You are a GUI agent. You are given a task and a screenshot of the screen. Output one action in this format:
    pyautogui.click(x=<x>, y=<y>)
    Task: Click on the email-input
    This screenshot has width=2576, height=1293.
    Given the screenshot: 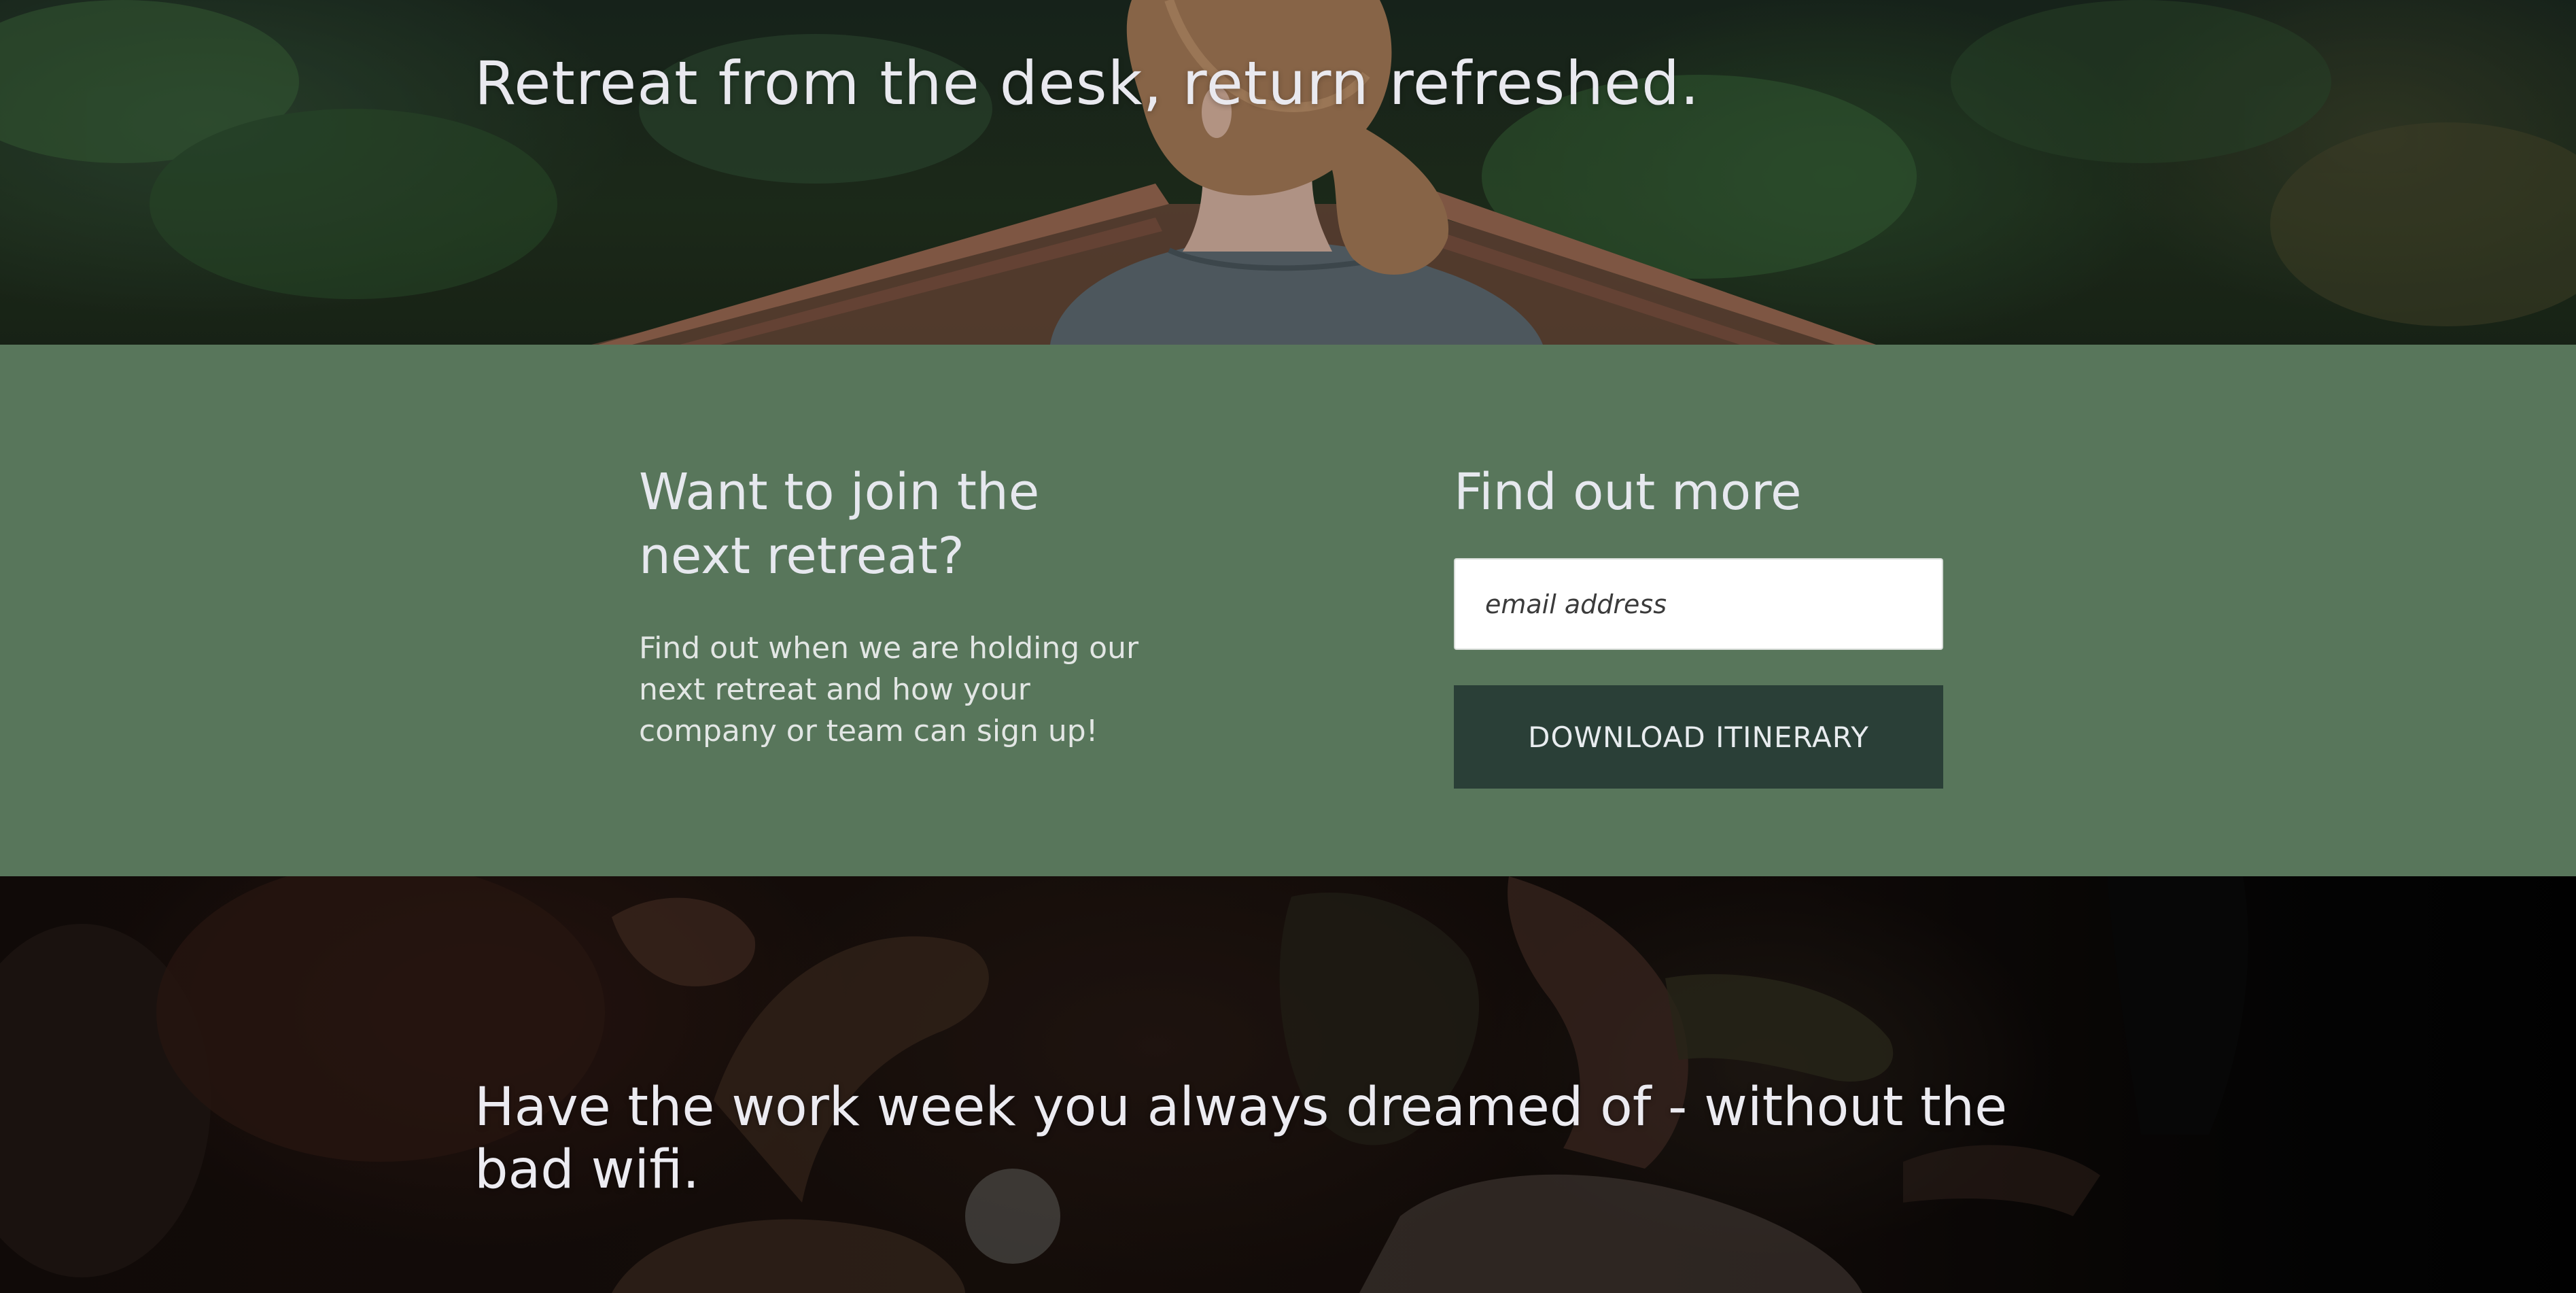 What is the action you would take?
    pyautogui.click(x=1698, y=604)
    